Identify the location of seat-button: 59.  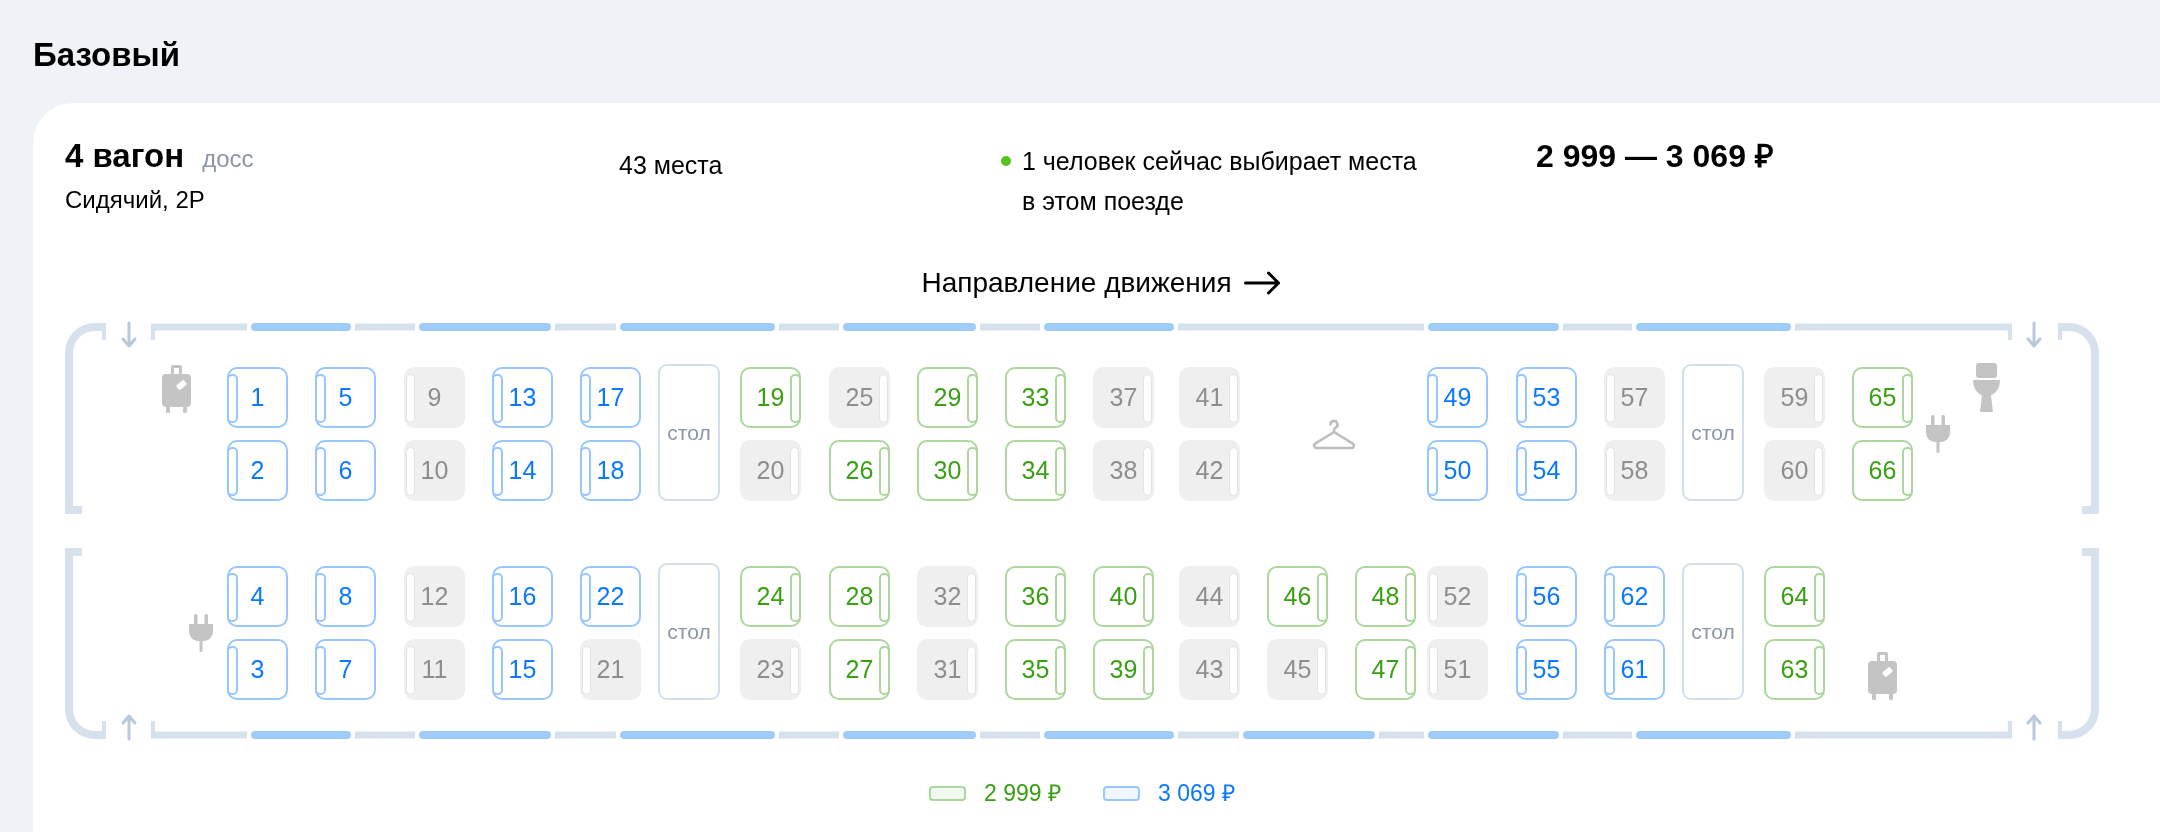
(1794, 397).